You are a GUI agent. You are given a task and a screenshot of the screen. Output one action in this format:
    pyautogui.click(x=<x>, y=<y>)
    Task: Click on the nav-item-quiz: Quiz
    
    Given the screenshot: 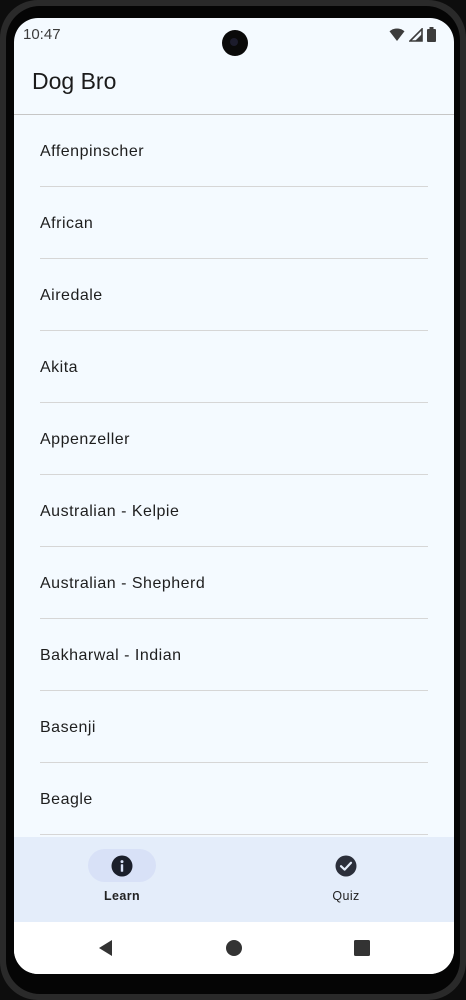 What is the action you would take?
    pyautogui.click(x=344, y=879)
    